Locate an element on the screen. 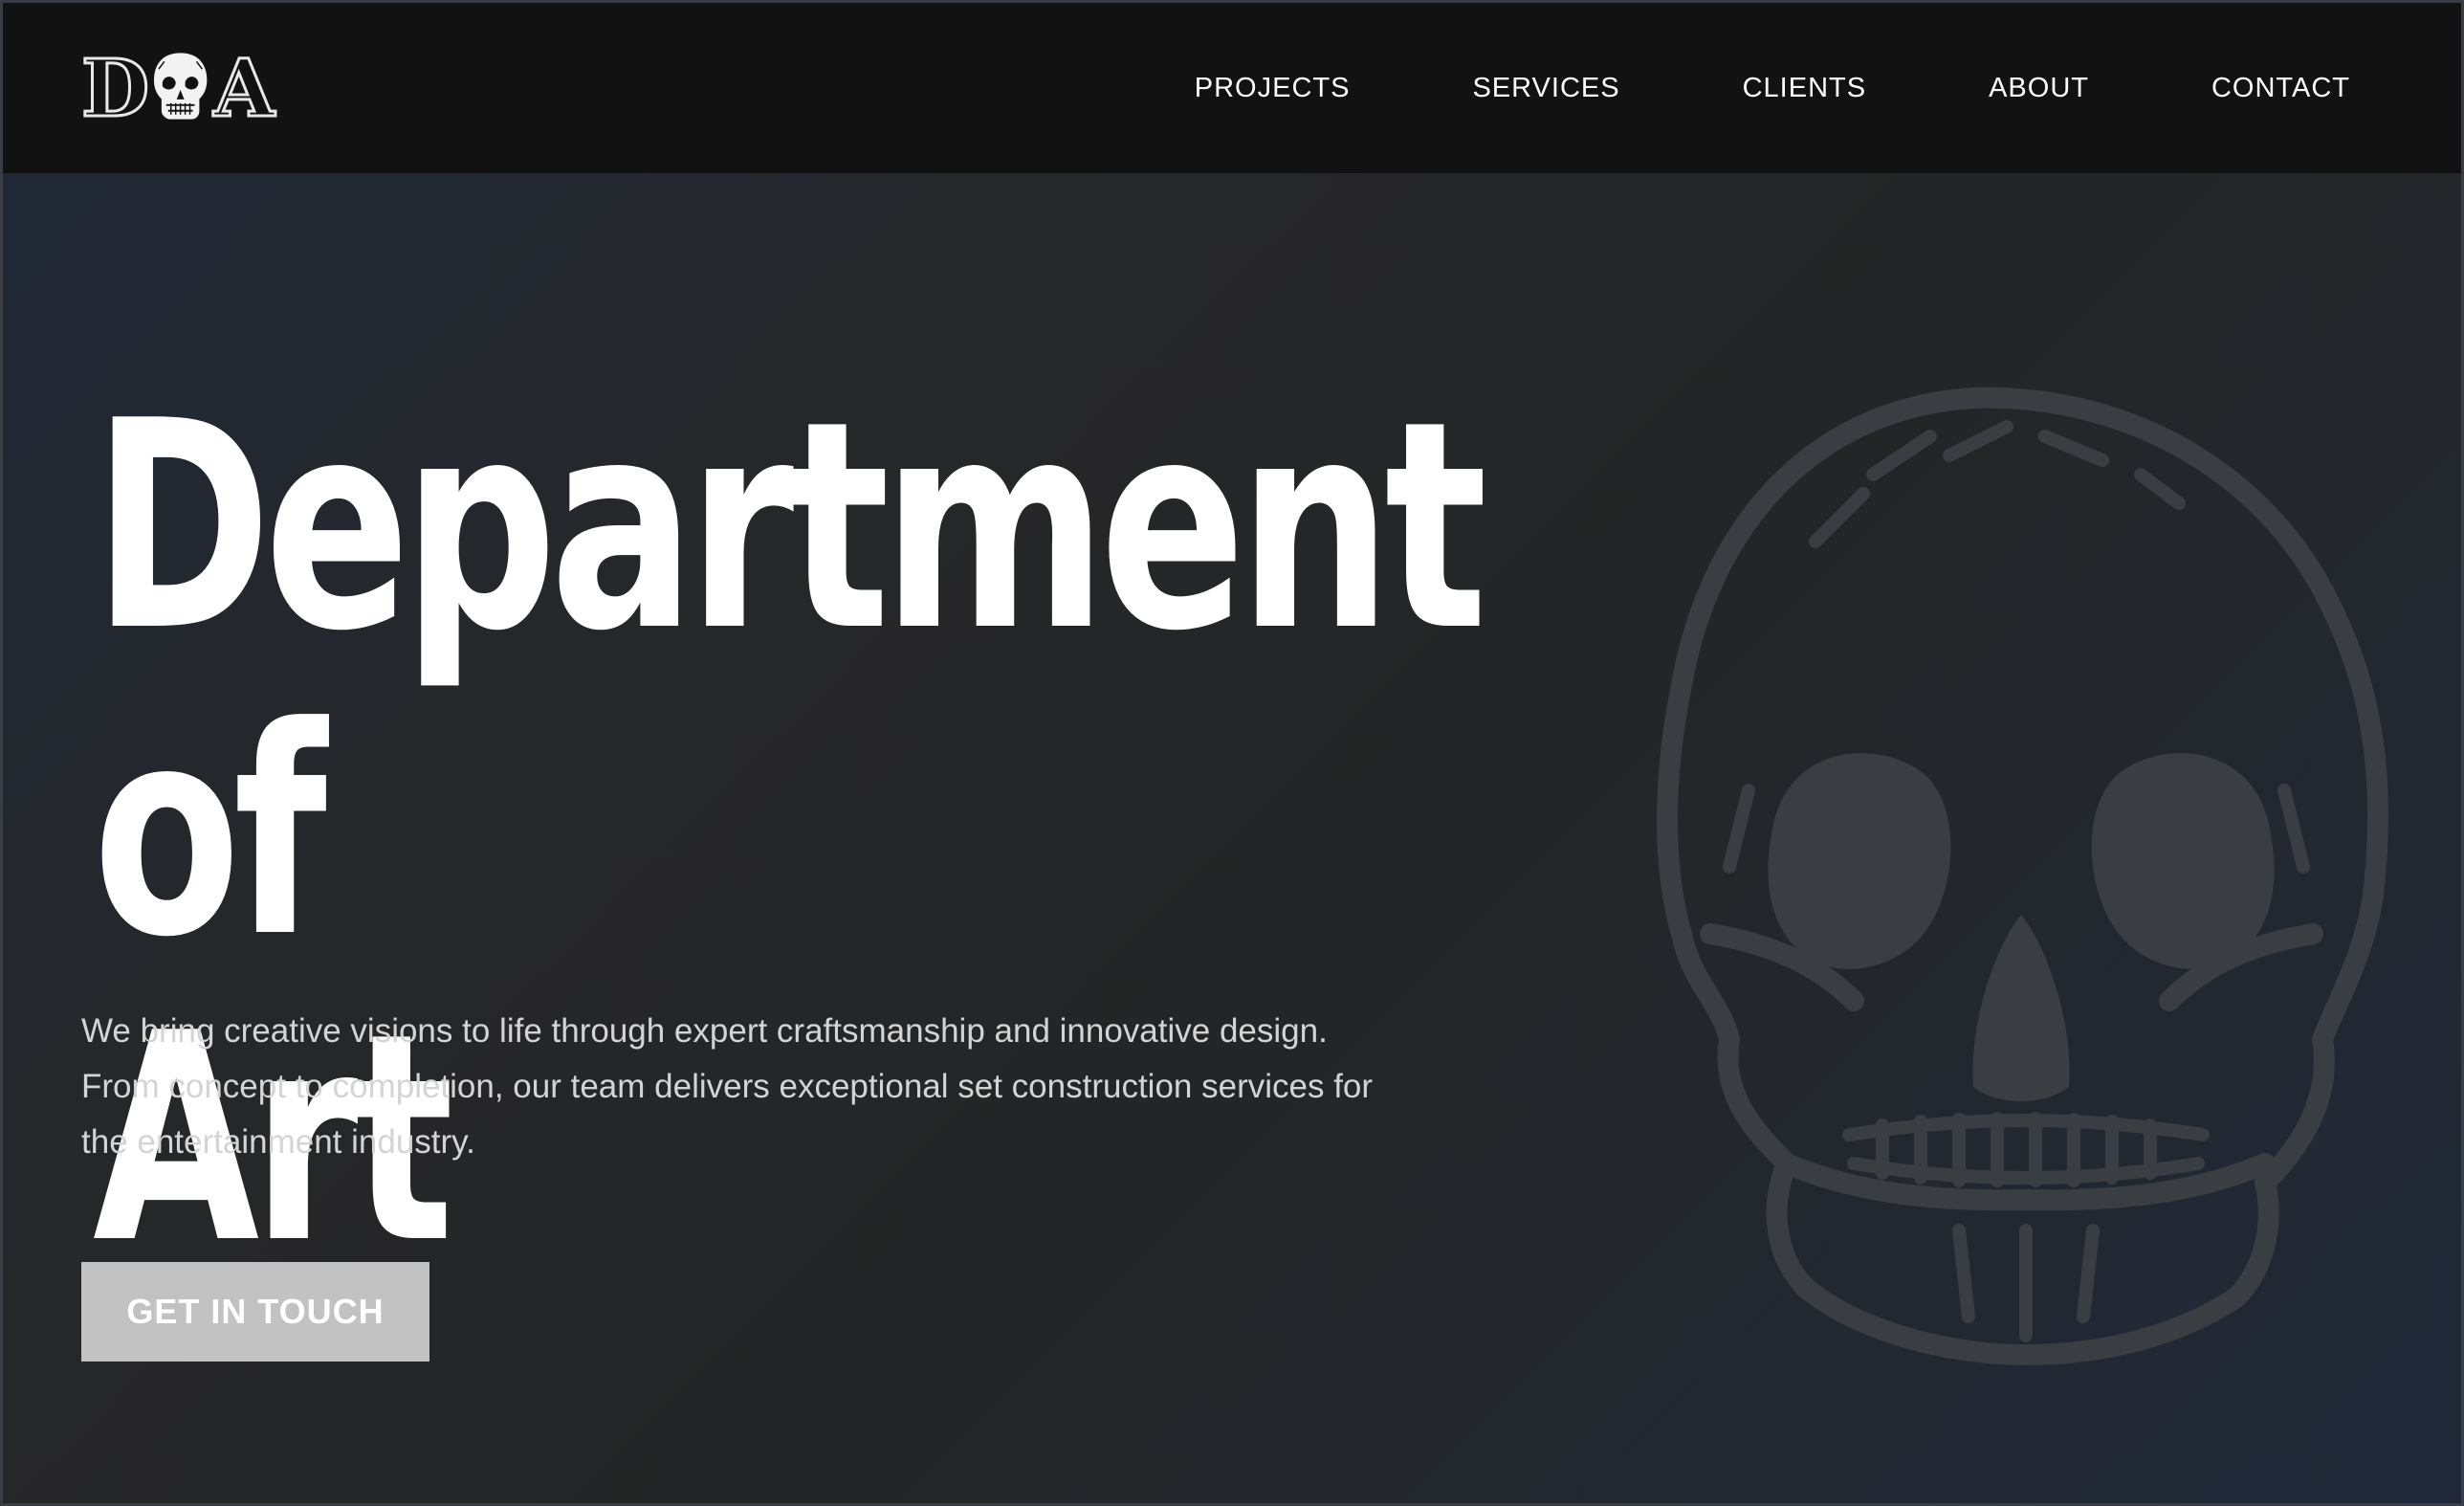 The image size is (2464, 1506). logo-letter-a: A is located at coordinates (244, 89).